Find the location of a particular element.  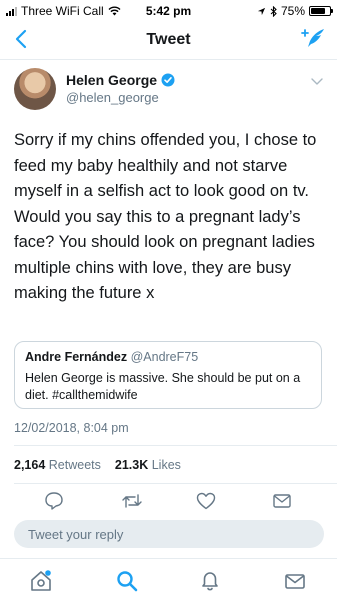

tweet-timestamp: 12/02/2018, 8:04 pm is located at coordinates (71, 428).